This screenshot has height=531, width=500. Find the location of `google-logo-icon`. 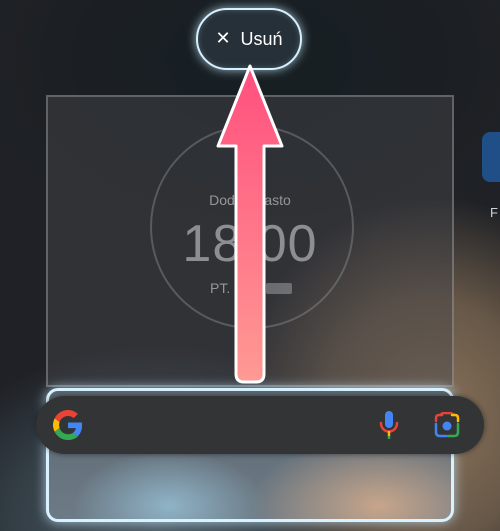

google-logo-icon is located at coordinates (68, 425).